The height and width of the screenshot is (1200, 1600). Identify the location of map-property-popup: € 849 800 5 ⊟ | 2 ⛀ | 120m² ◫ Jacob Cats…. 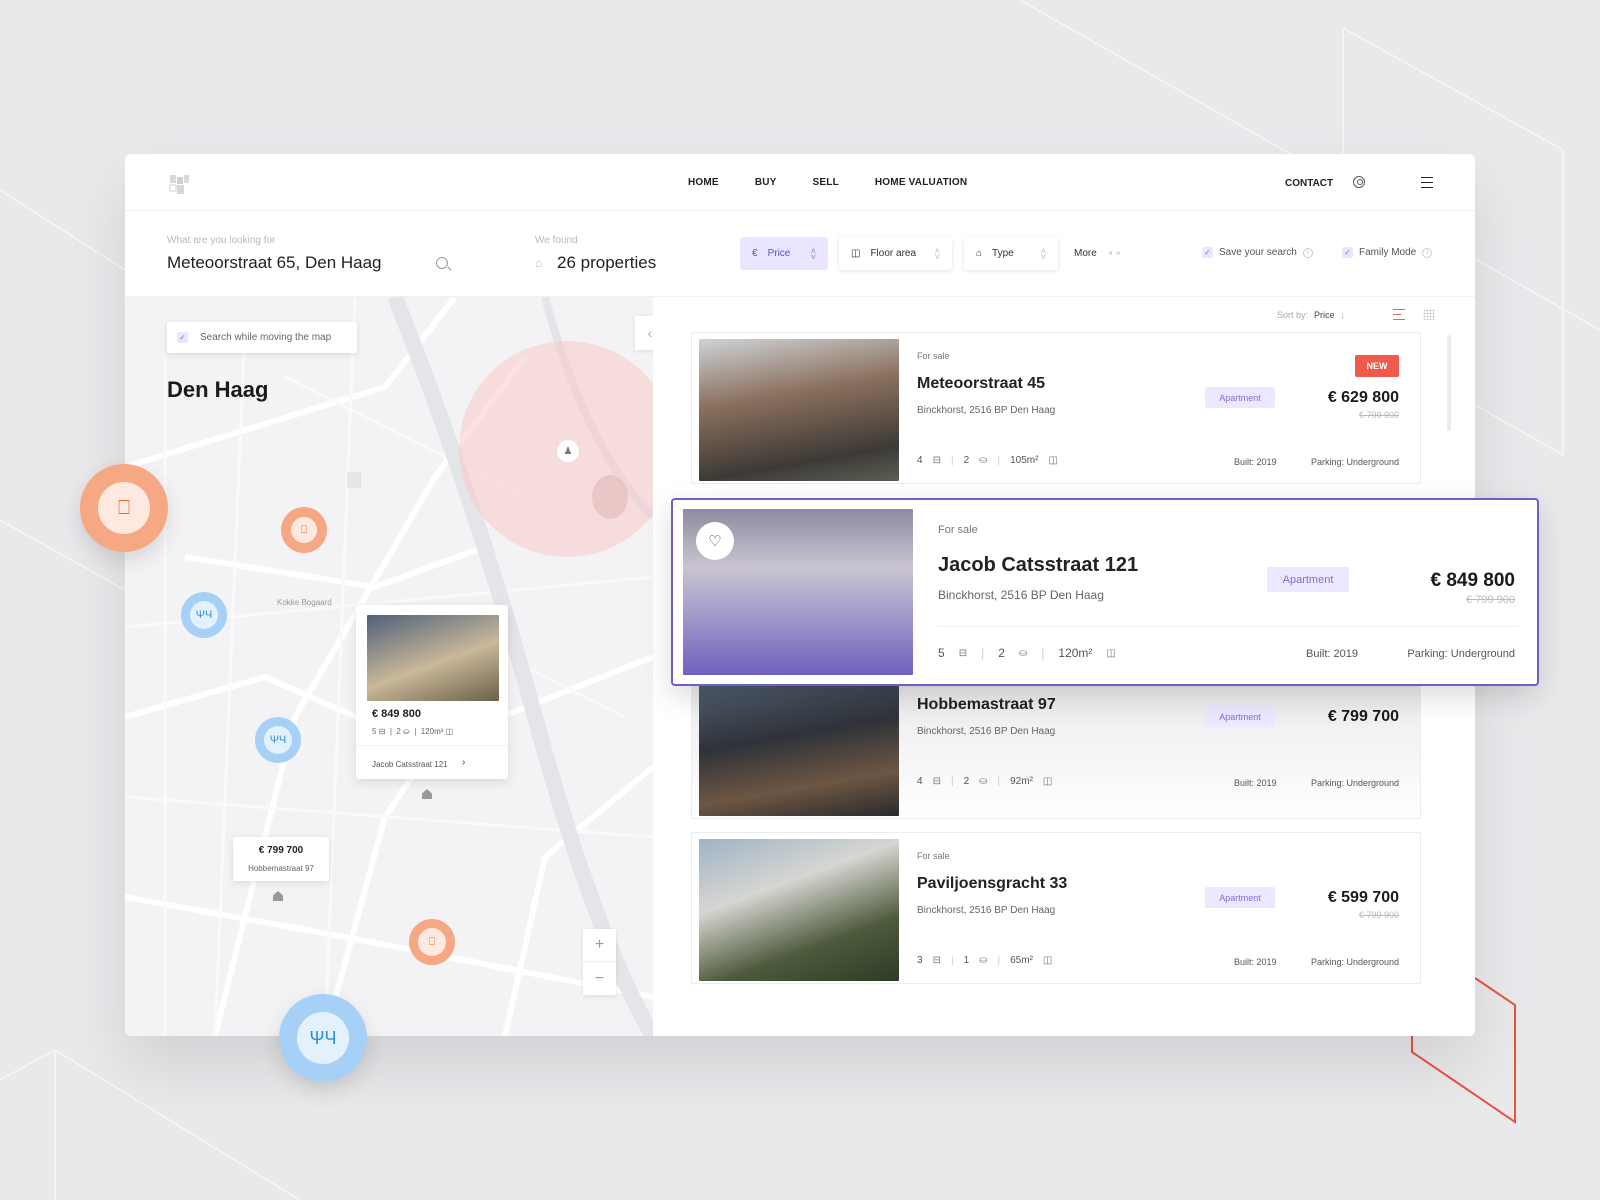
(432, 692).